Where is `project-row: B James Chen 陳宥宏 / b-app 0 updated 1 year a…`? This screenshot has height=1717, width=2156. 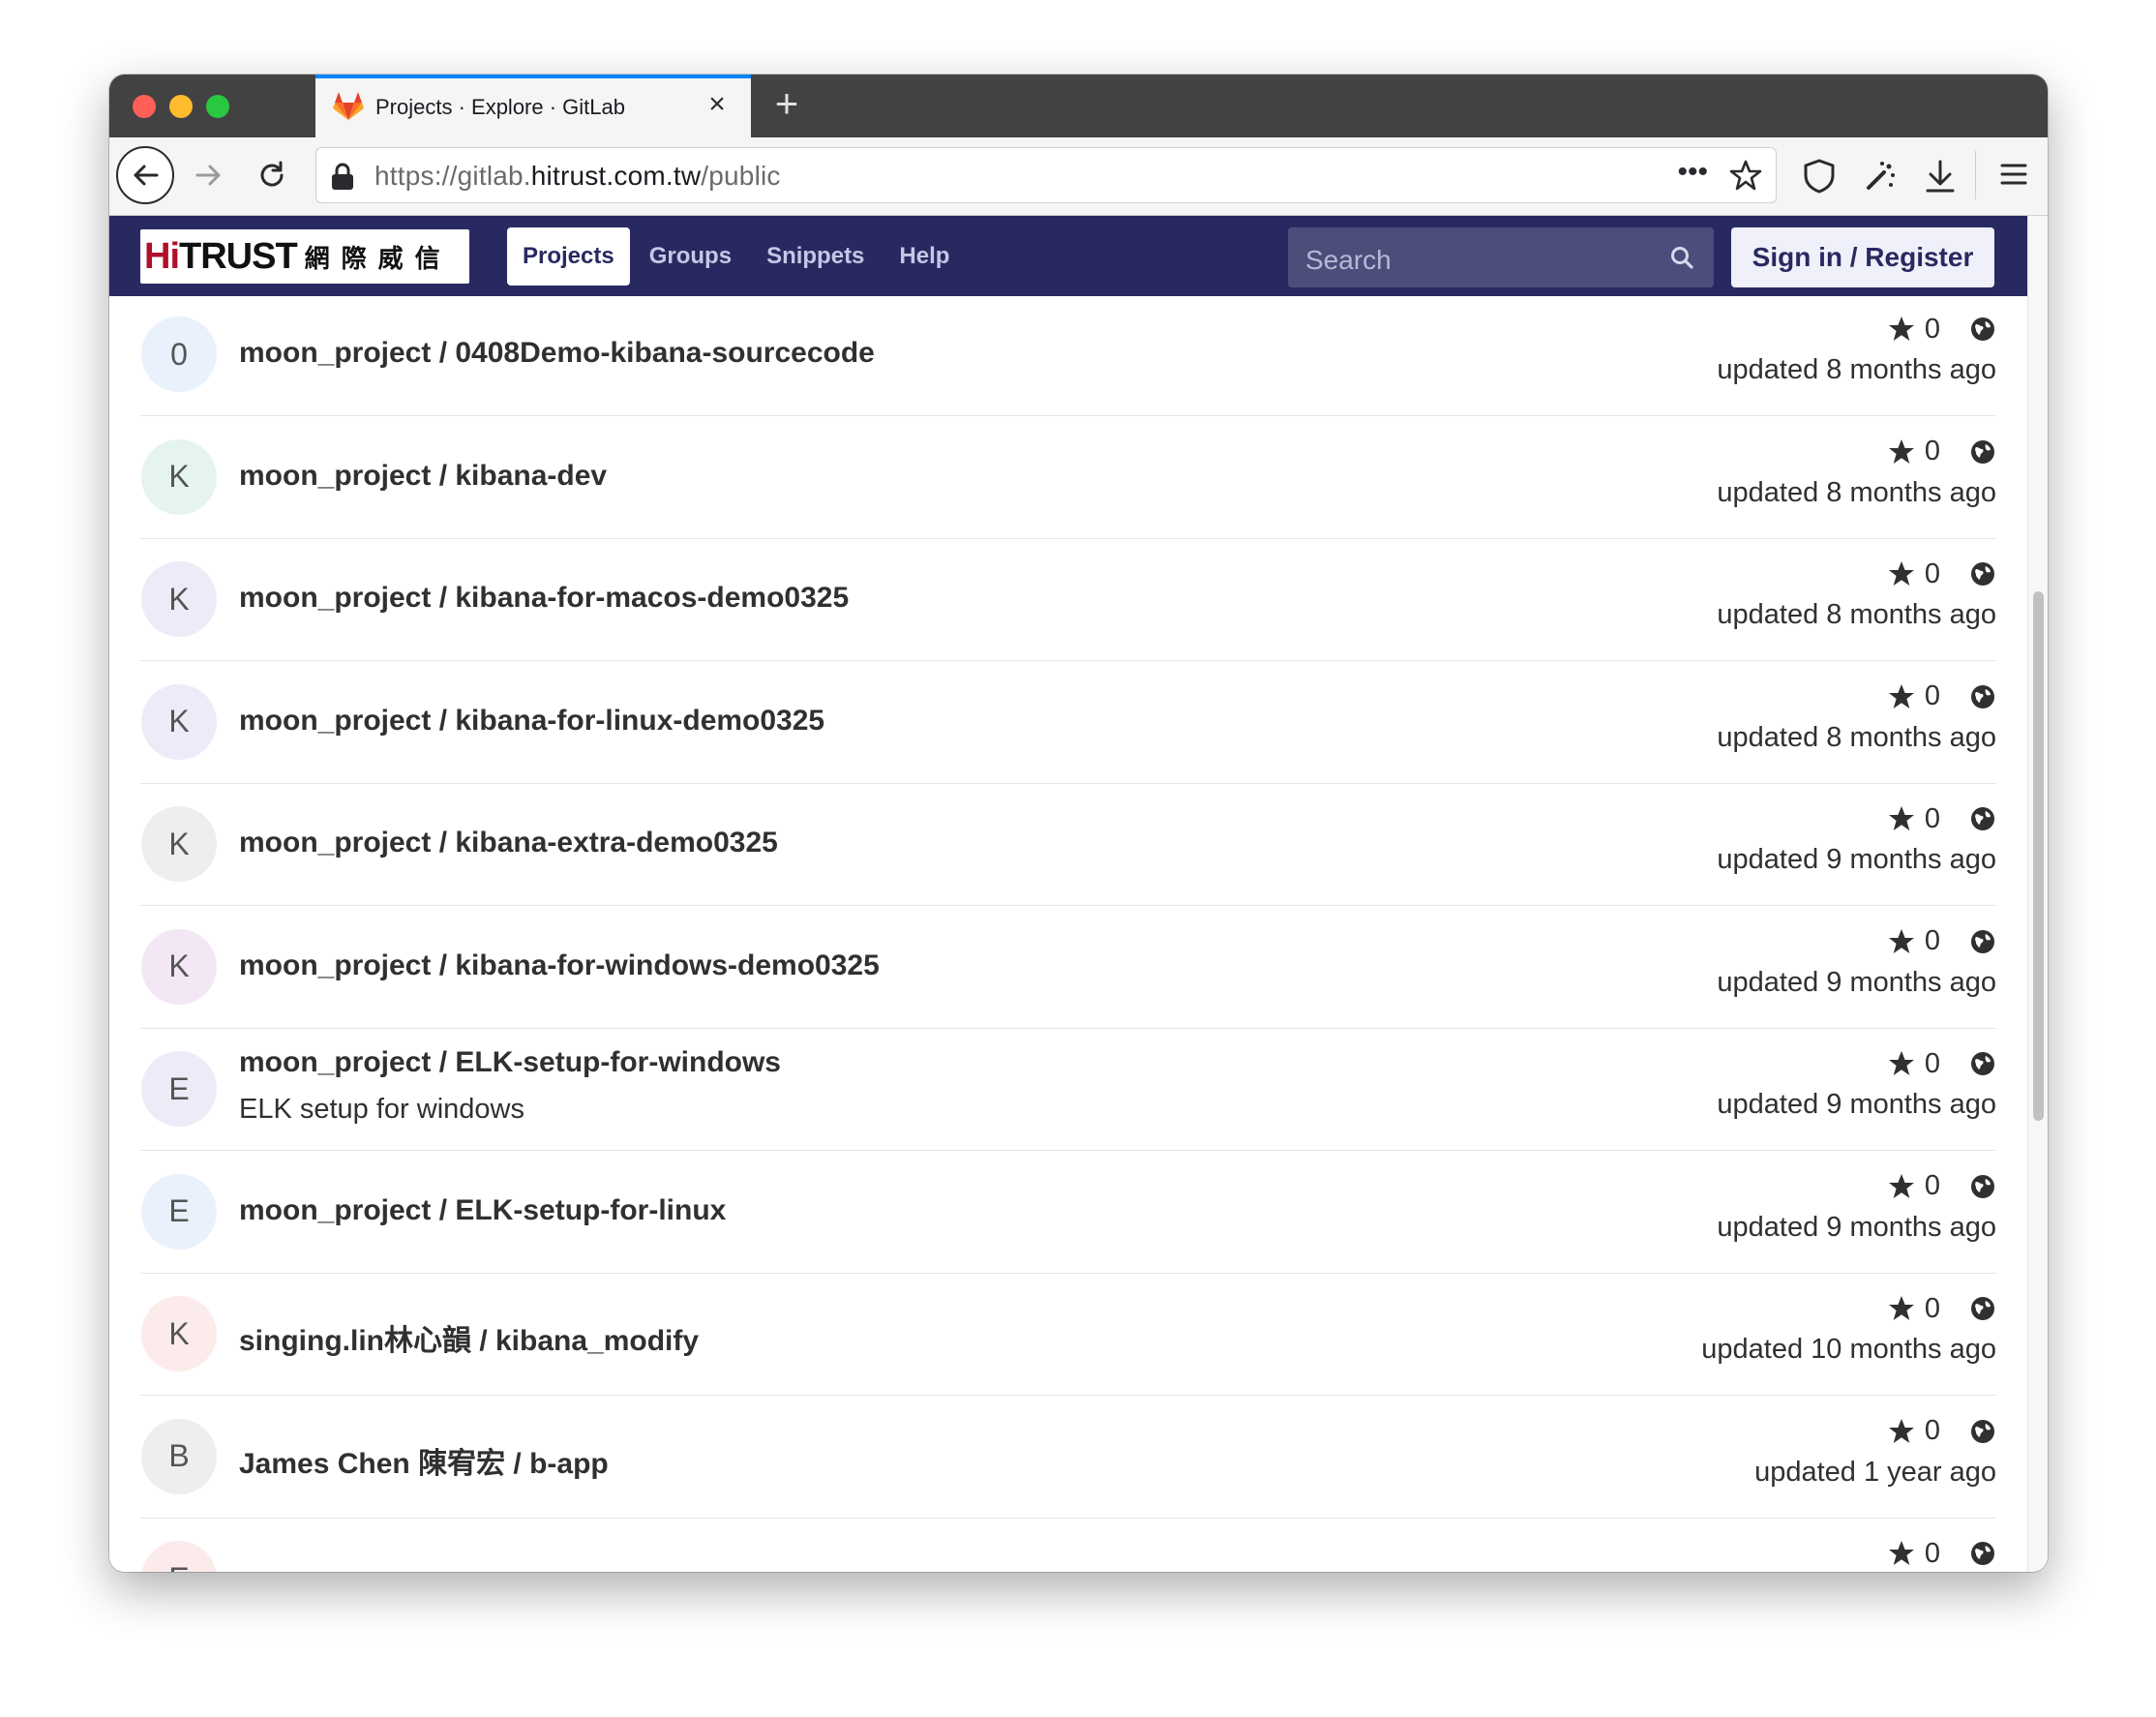 project-row: B James Chen 陳宥宏 / b-app 0 updated 1 year a… is located at coordinates (1068, 1458).